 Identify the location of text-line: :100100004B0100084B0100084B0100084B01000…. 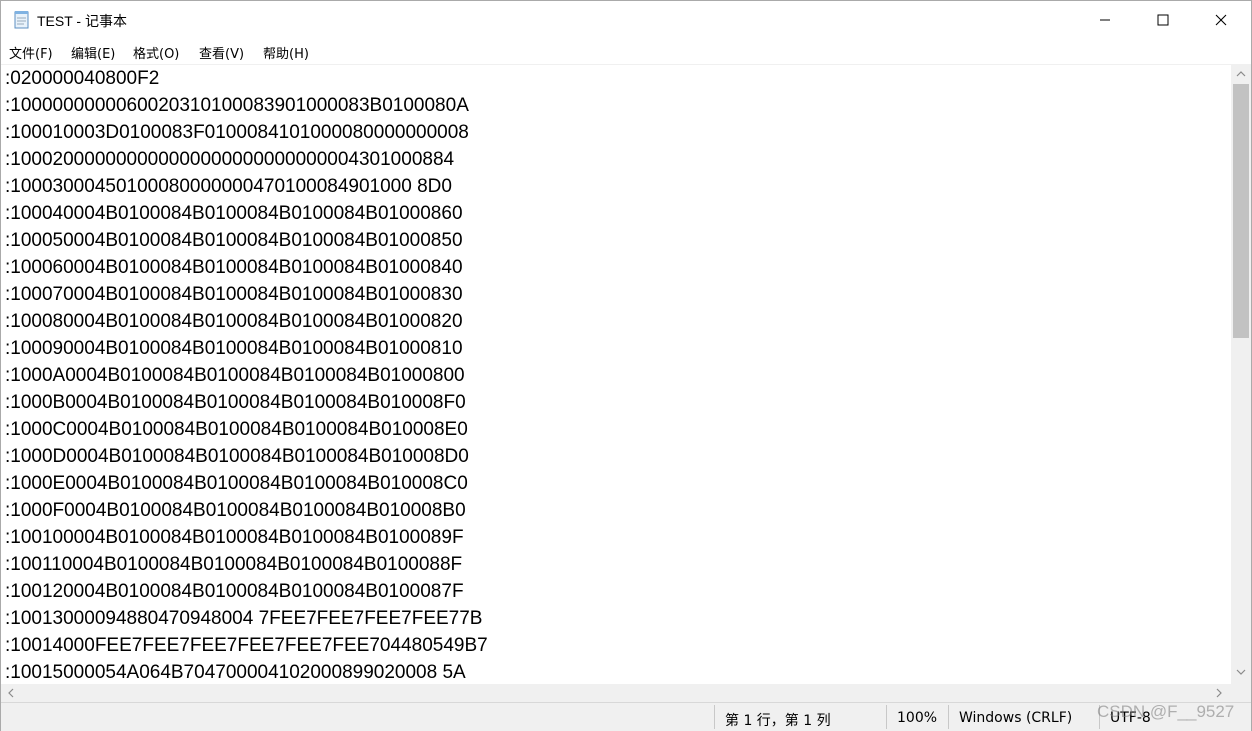
(234, 537).